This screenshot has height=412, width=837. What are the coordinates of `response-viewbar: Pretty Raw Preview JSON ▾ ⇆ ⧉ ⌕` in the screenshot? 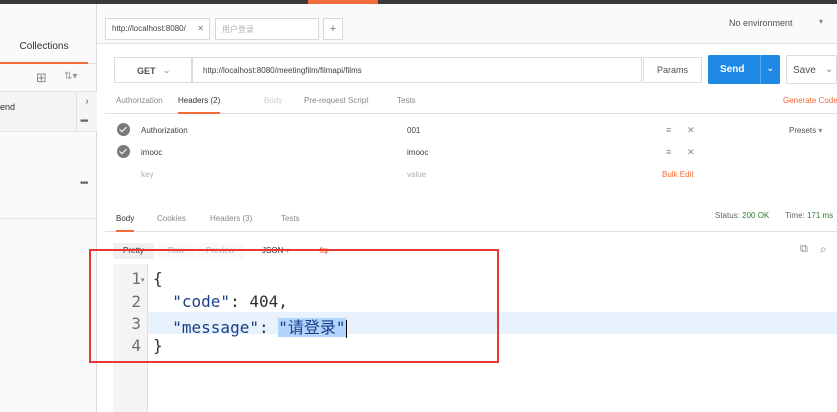 It's located at (475, 251).